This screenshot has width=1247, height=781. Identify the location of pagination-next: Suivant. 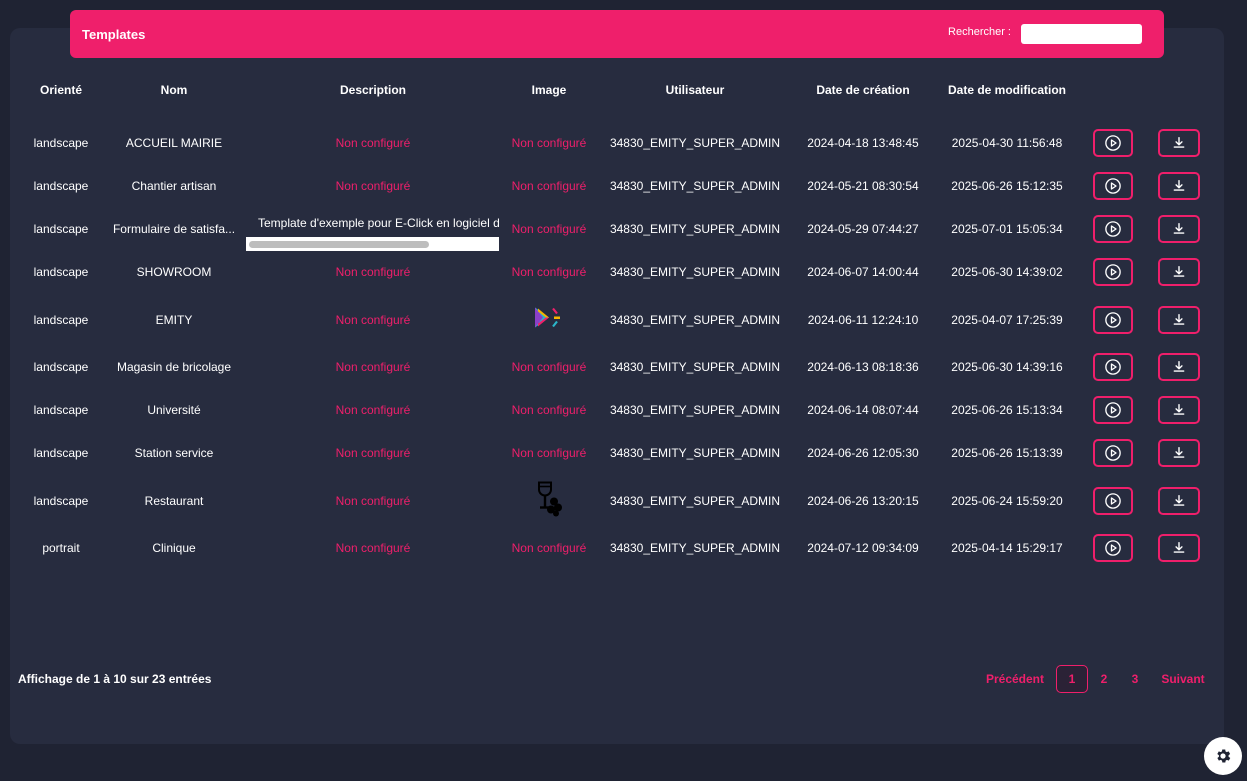
(1182, 679).